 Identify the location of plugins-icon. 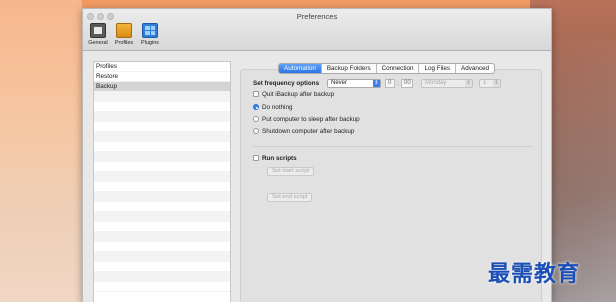
(150, 30).